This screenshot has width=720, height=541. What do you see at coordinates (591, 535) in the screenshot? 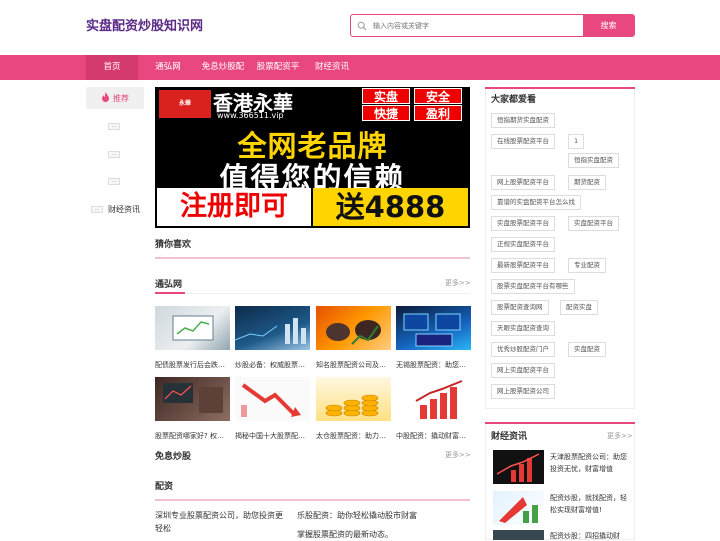
I see `finance-item: 配资炒股：四招撬动财` at bounding box center [591, 535].